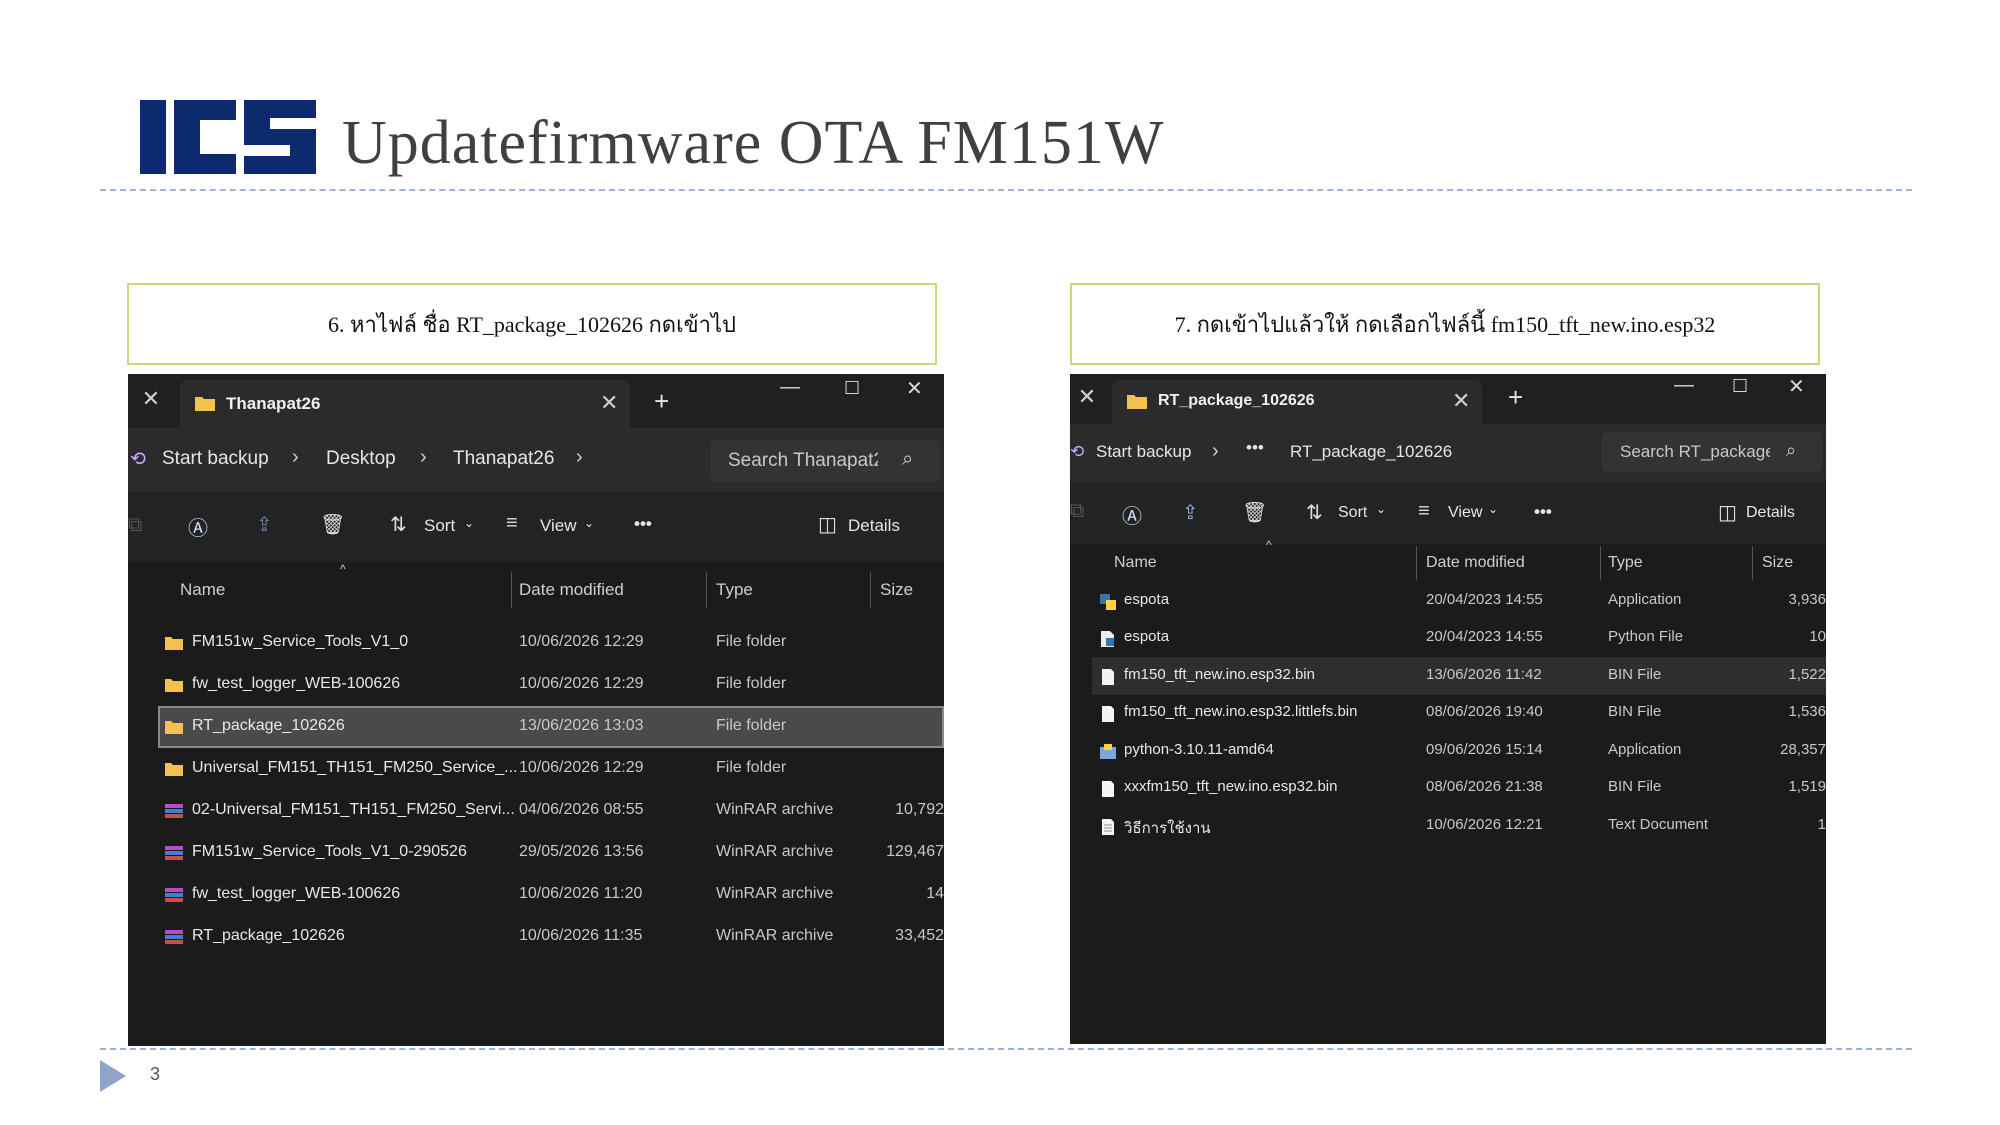 The height and width of the screenshot is (1125, 2000). What do you see at coordinates (1371, 452) in the screenshot?
I see `breadcrumb-rt-package: RT_package_102626` at bounding box center [1371, 452].